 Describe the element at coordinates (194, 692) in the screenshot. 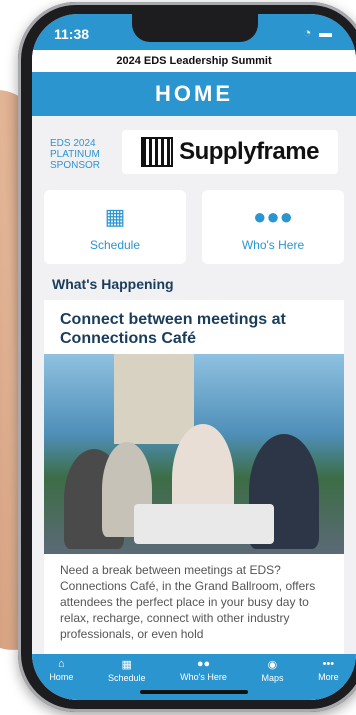

I see `home-indicator` at that location.